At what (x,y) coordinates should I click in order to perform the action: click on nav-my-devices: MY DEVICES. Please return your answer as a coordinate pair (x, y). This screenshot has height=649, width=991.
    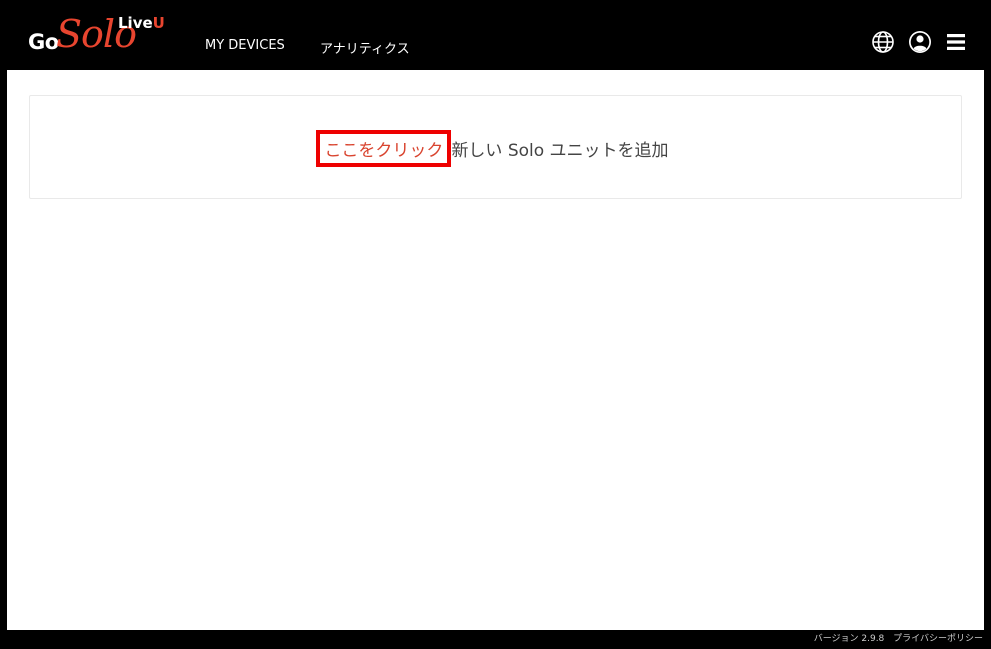
    Looking at the image, I should click on (245, 45).